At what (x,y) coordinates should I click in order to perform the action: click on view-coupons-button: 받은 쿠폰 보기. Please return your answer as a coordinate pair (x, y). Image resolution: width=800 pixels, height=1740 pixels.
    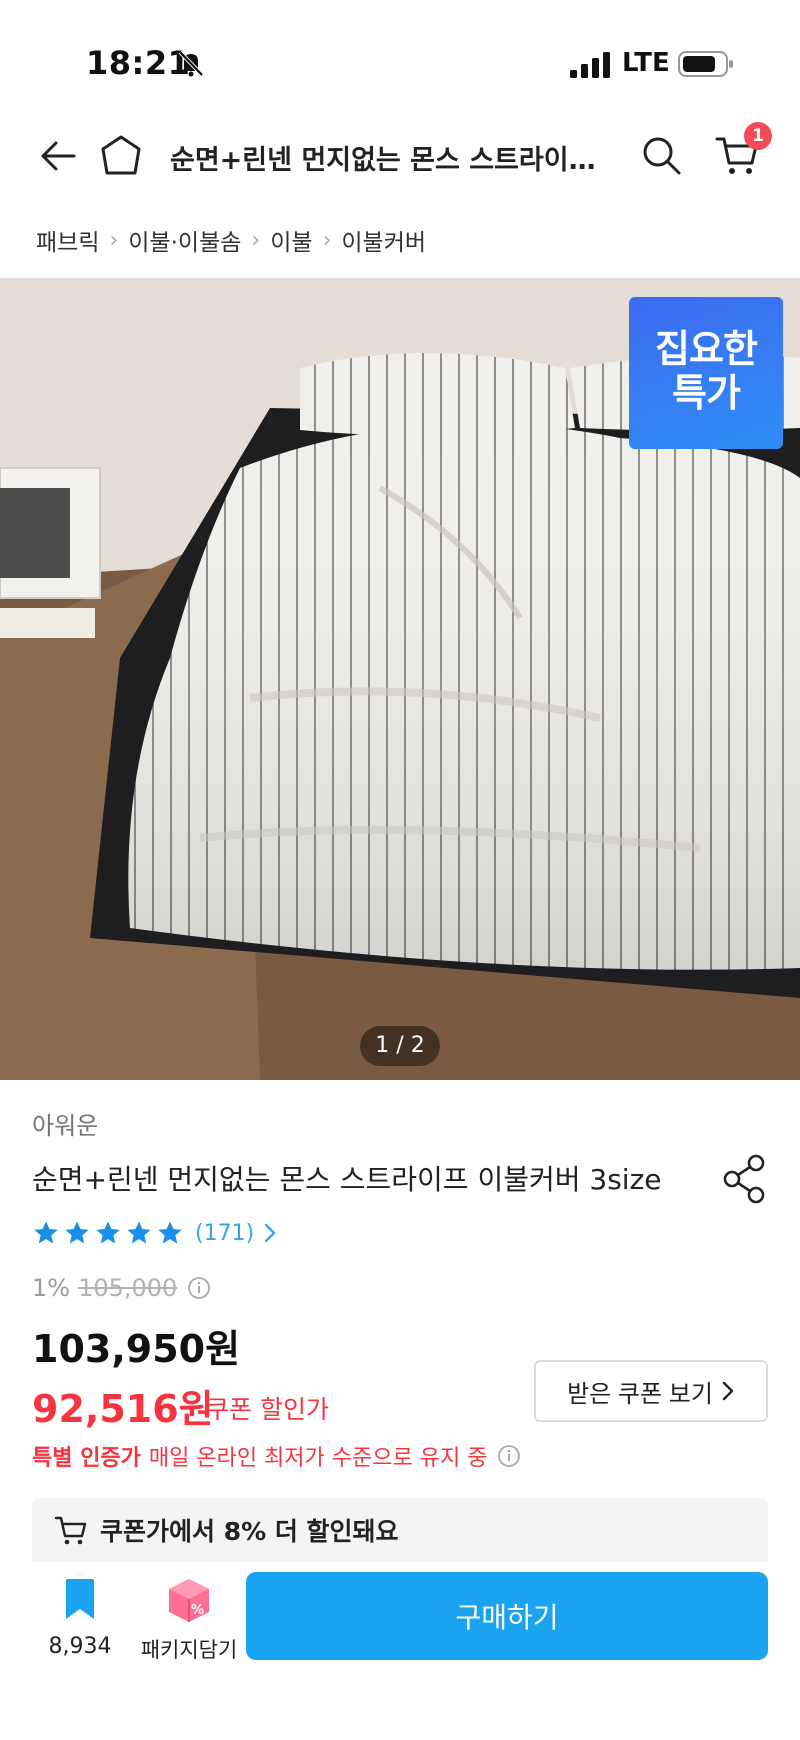
    Looking at the image, I should click on (651, 1391).